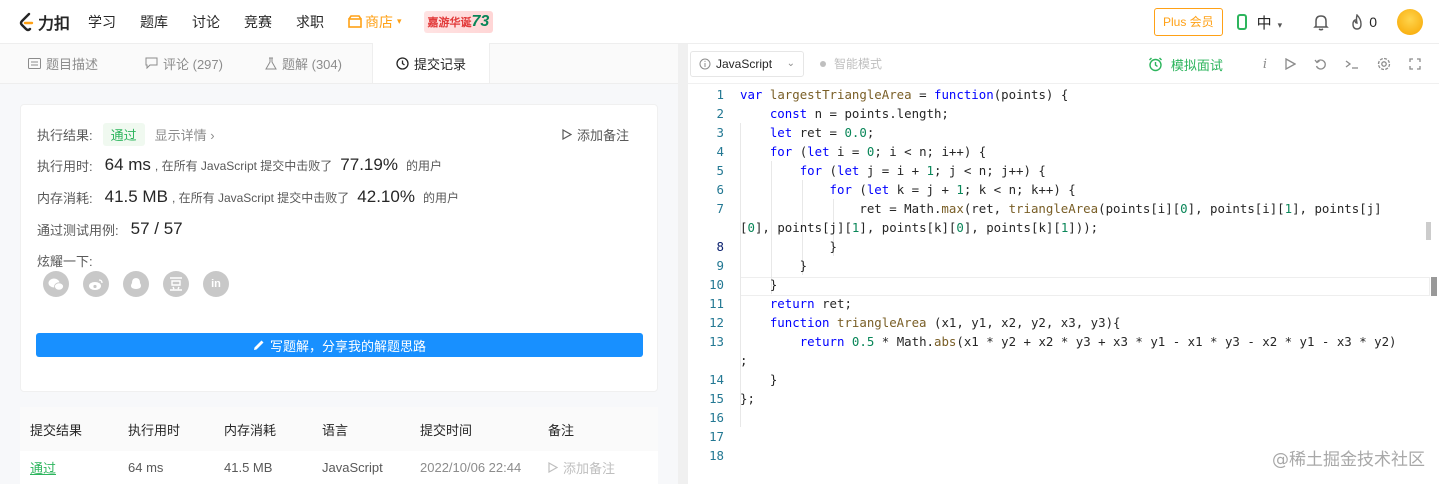  I want to click on comment-icon, so click(151, 63).